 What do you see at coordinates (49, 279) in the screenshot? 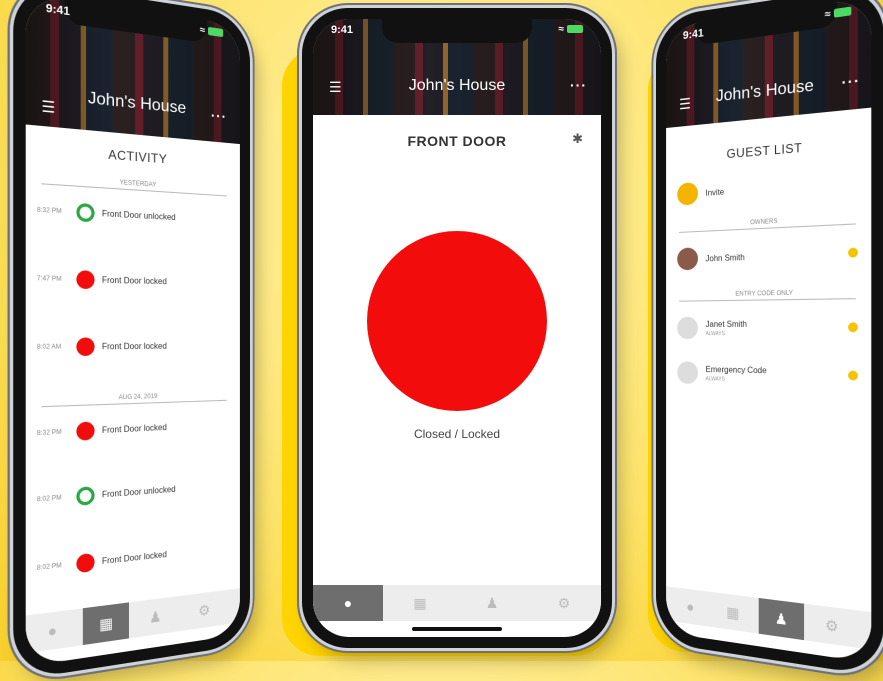
I see `event-time: 7:47 PM` at bounding box center [49, 279].